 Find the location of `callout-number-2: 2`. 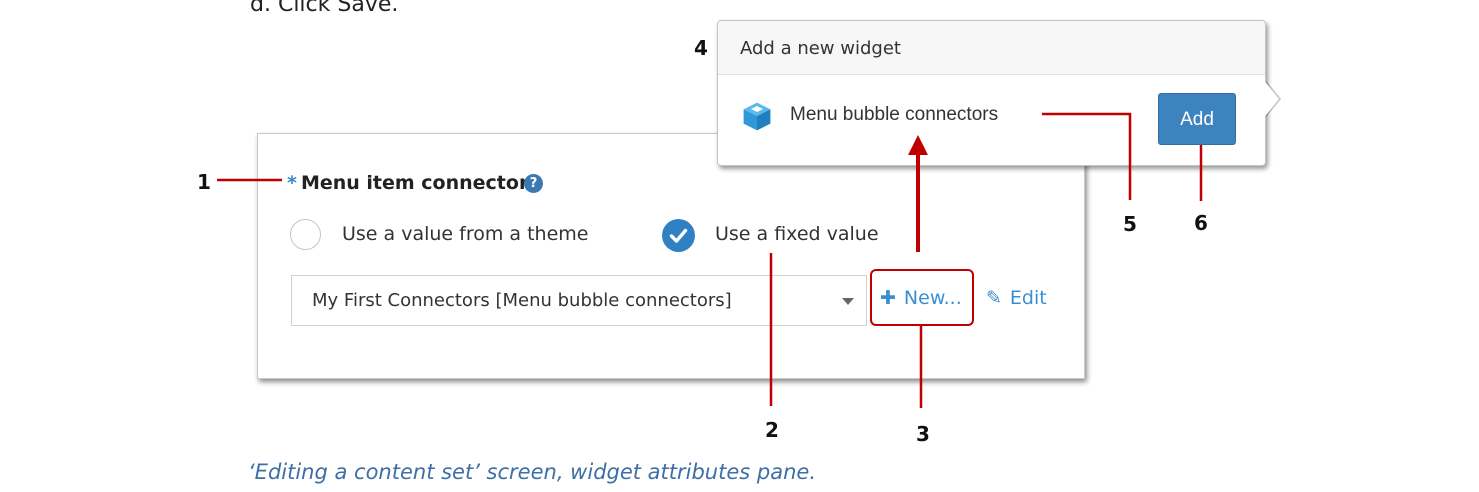

callout-number-2: 2 is located at coordinates (772, 430).